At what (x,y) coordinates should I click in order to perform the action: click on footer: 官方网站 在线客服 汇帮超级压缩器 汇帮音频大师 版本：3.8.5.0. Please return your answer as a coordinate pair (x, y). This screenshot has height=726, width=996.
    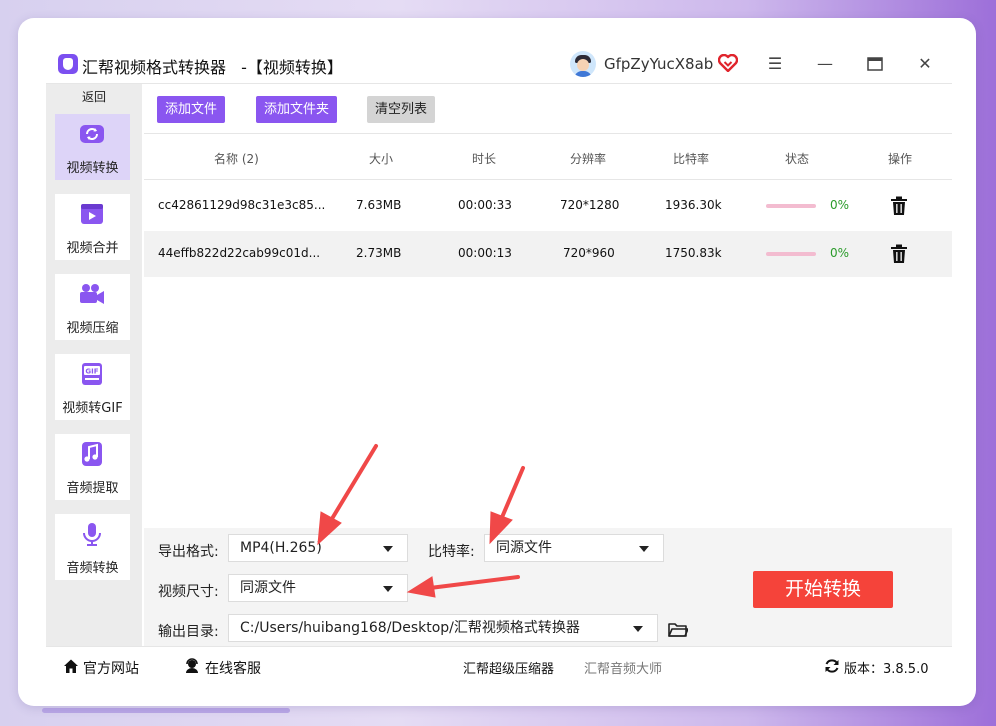
    Looking at the image, I should click on (497, 666).